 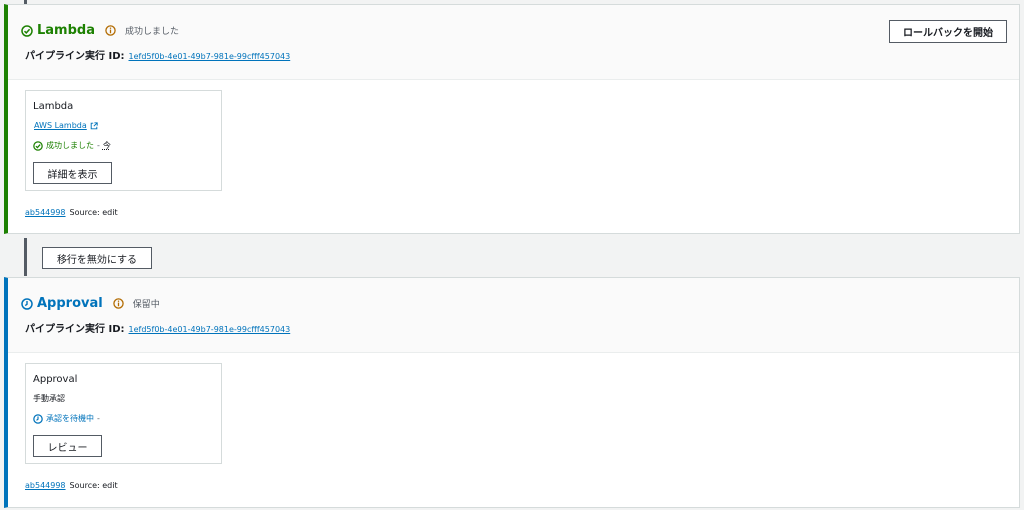 What do you see at coordinates (948, 31) in the screenshot?
I see `start-rollback-button: ロールバックを開始` at bounding box center [948, 31].